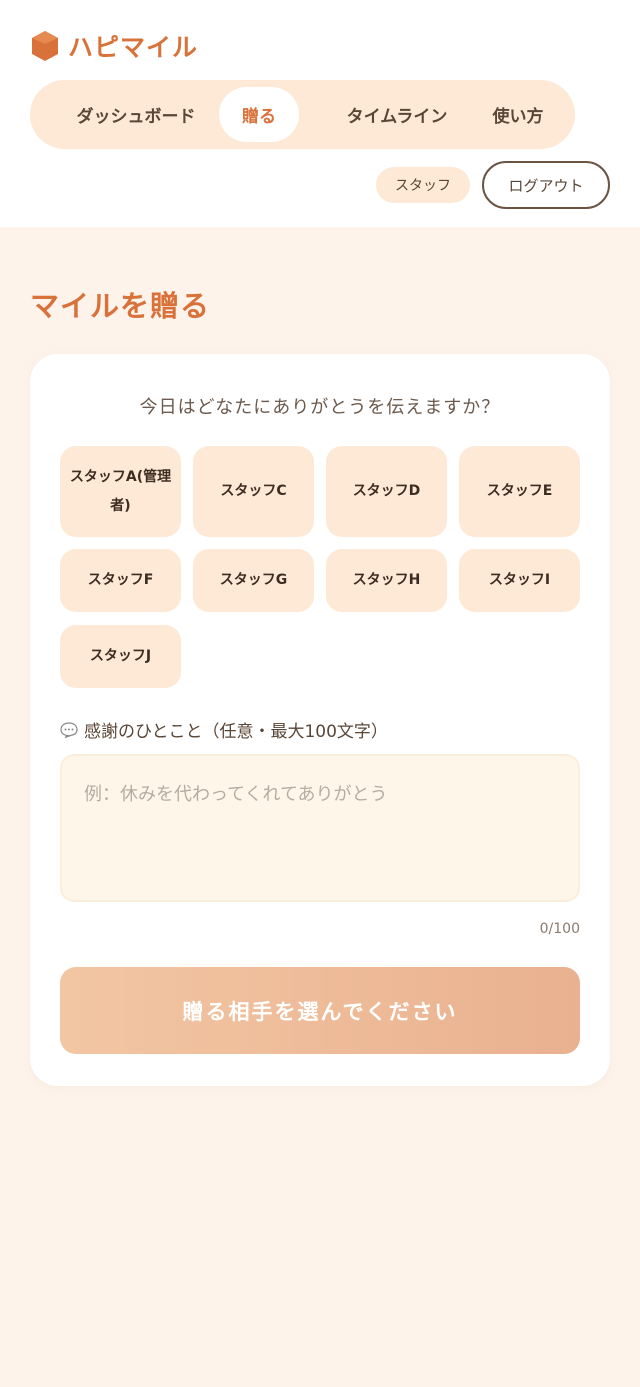 The height and width of the screenshot is (1387, 640). I want to click on recipient-question: 今日はどなたにありがとうを伝えますか？, so click(320, 407).